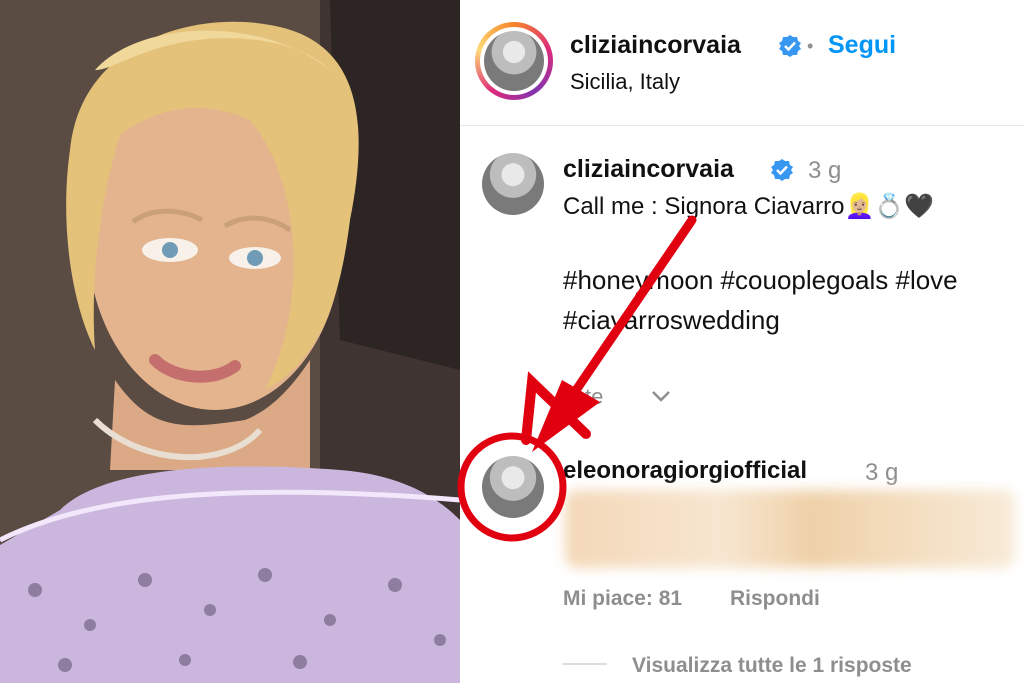 The image size is (1024, 683). What do you see at coordinates (583, 397) in the screenshot?
I see `translation-toggle: D te` at bounding box center [583, 397].